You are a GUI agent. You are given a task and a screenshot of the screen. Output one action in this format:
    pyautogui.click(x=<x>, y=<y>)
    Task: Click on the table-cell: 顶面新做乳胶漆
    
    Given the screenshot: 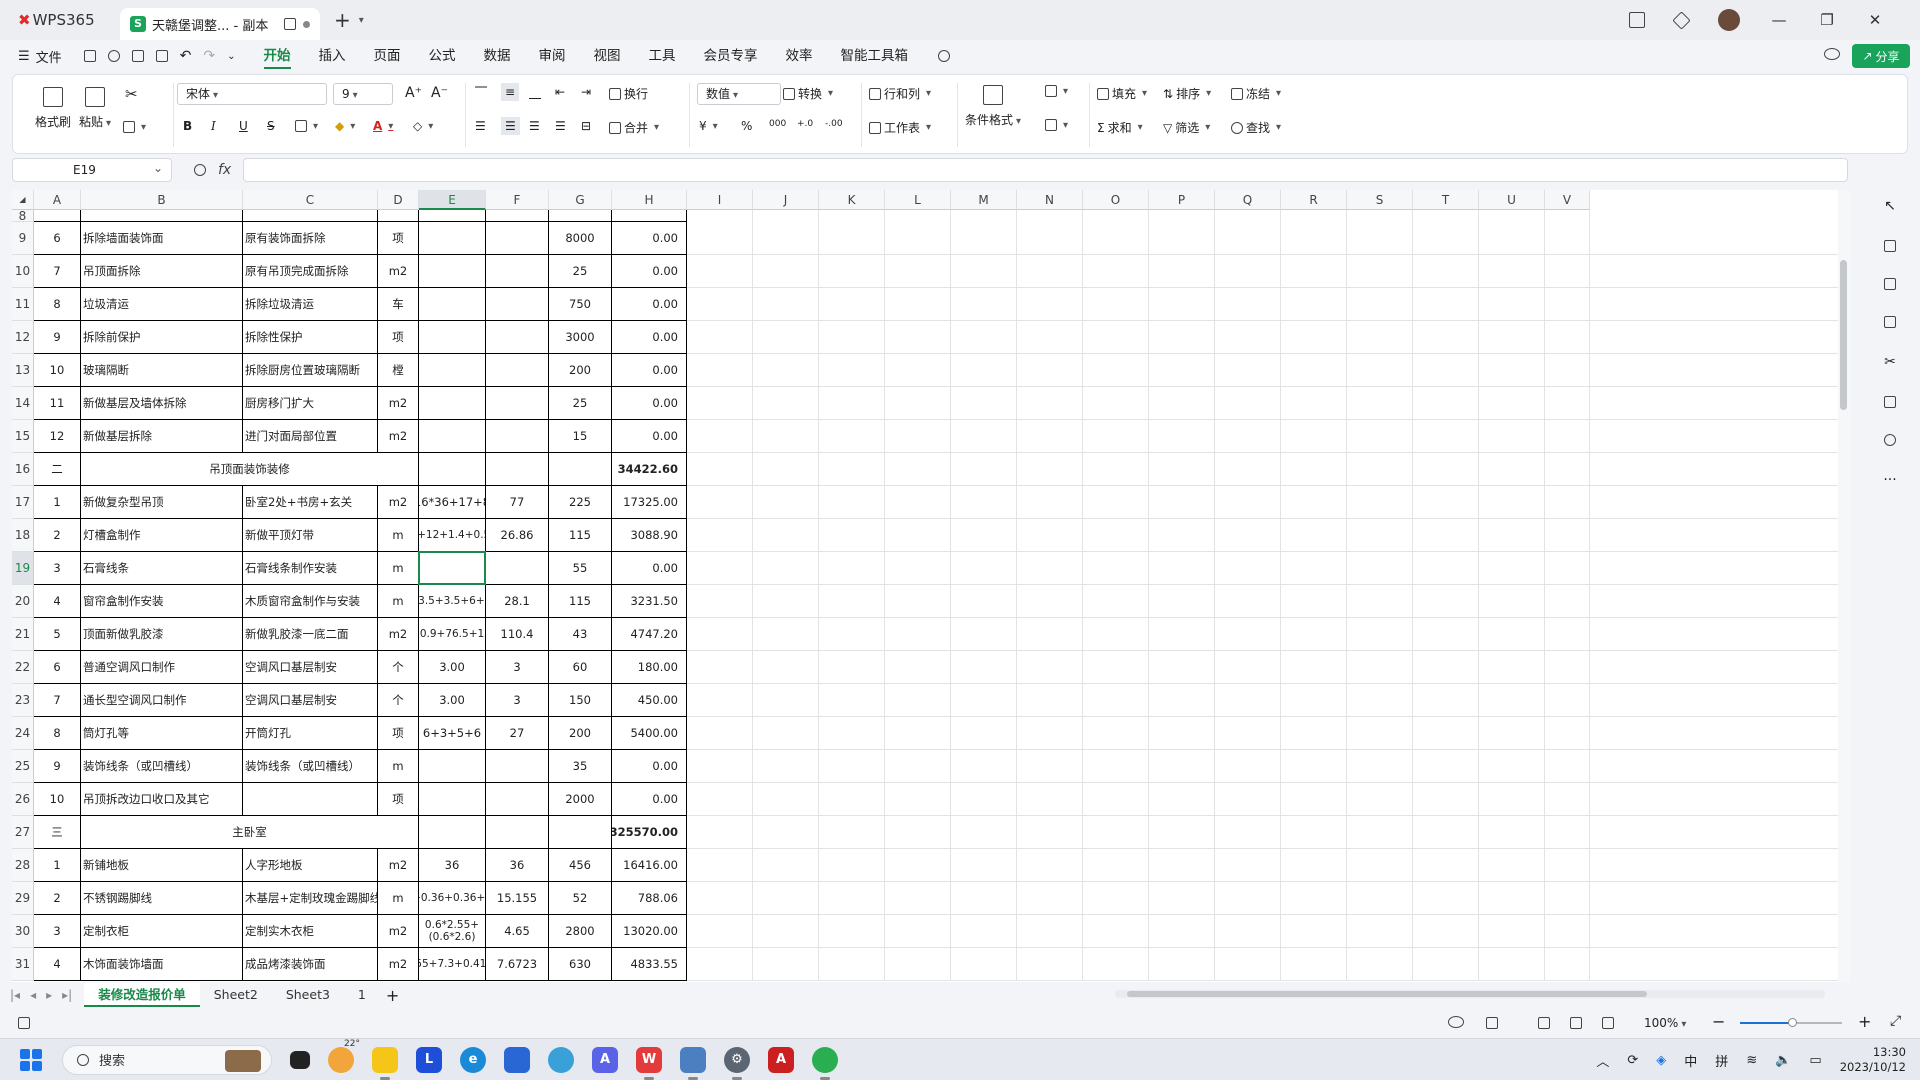 What is the action you would take?
    pyautogui.click(x=162, y=634)
    